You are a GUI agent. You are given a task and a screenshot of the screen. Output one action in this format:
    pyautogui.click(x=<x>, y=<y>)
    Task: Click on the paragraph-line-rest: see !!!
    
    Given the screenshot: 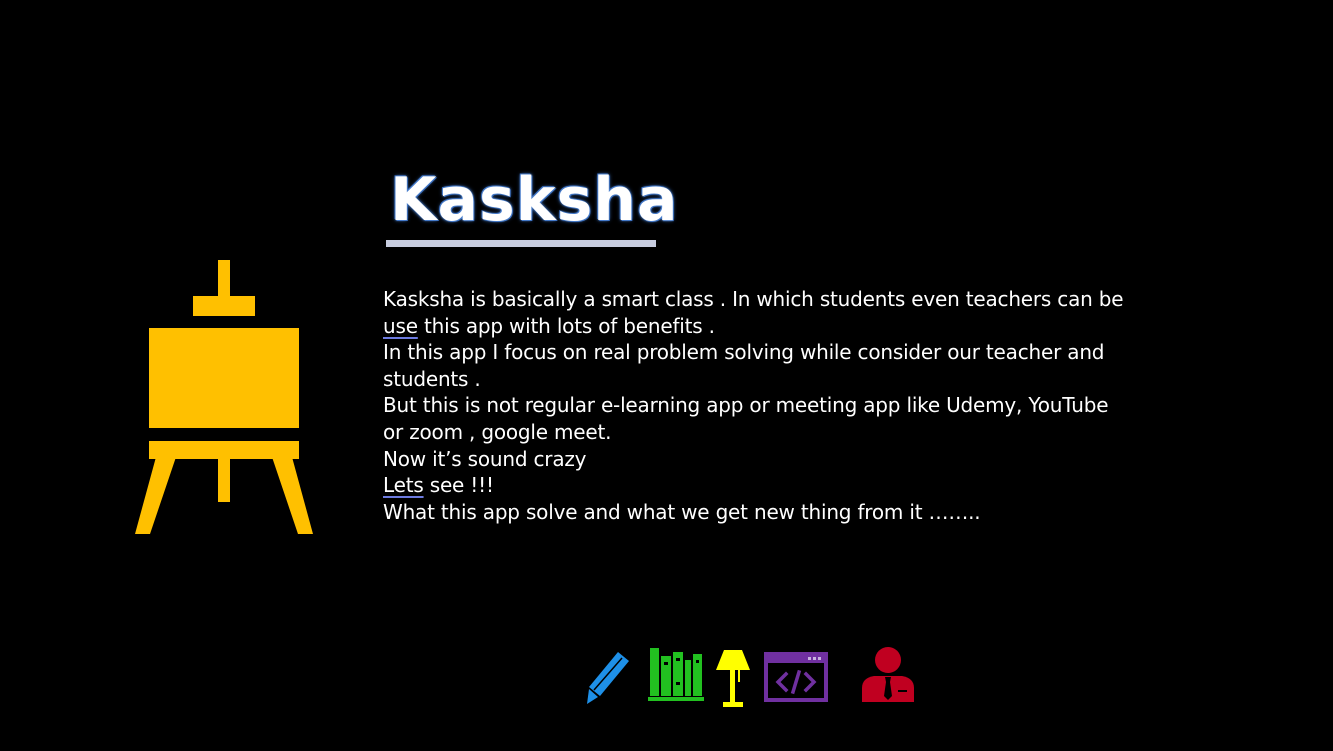 What is the action you would take?
    pyautogui.click(x=458, y=485)
    